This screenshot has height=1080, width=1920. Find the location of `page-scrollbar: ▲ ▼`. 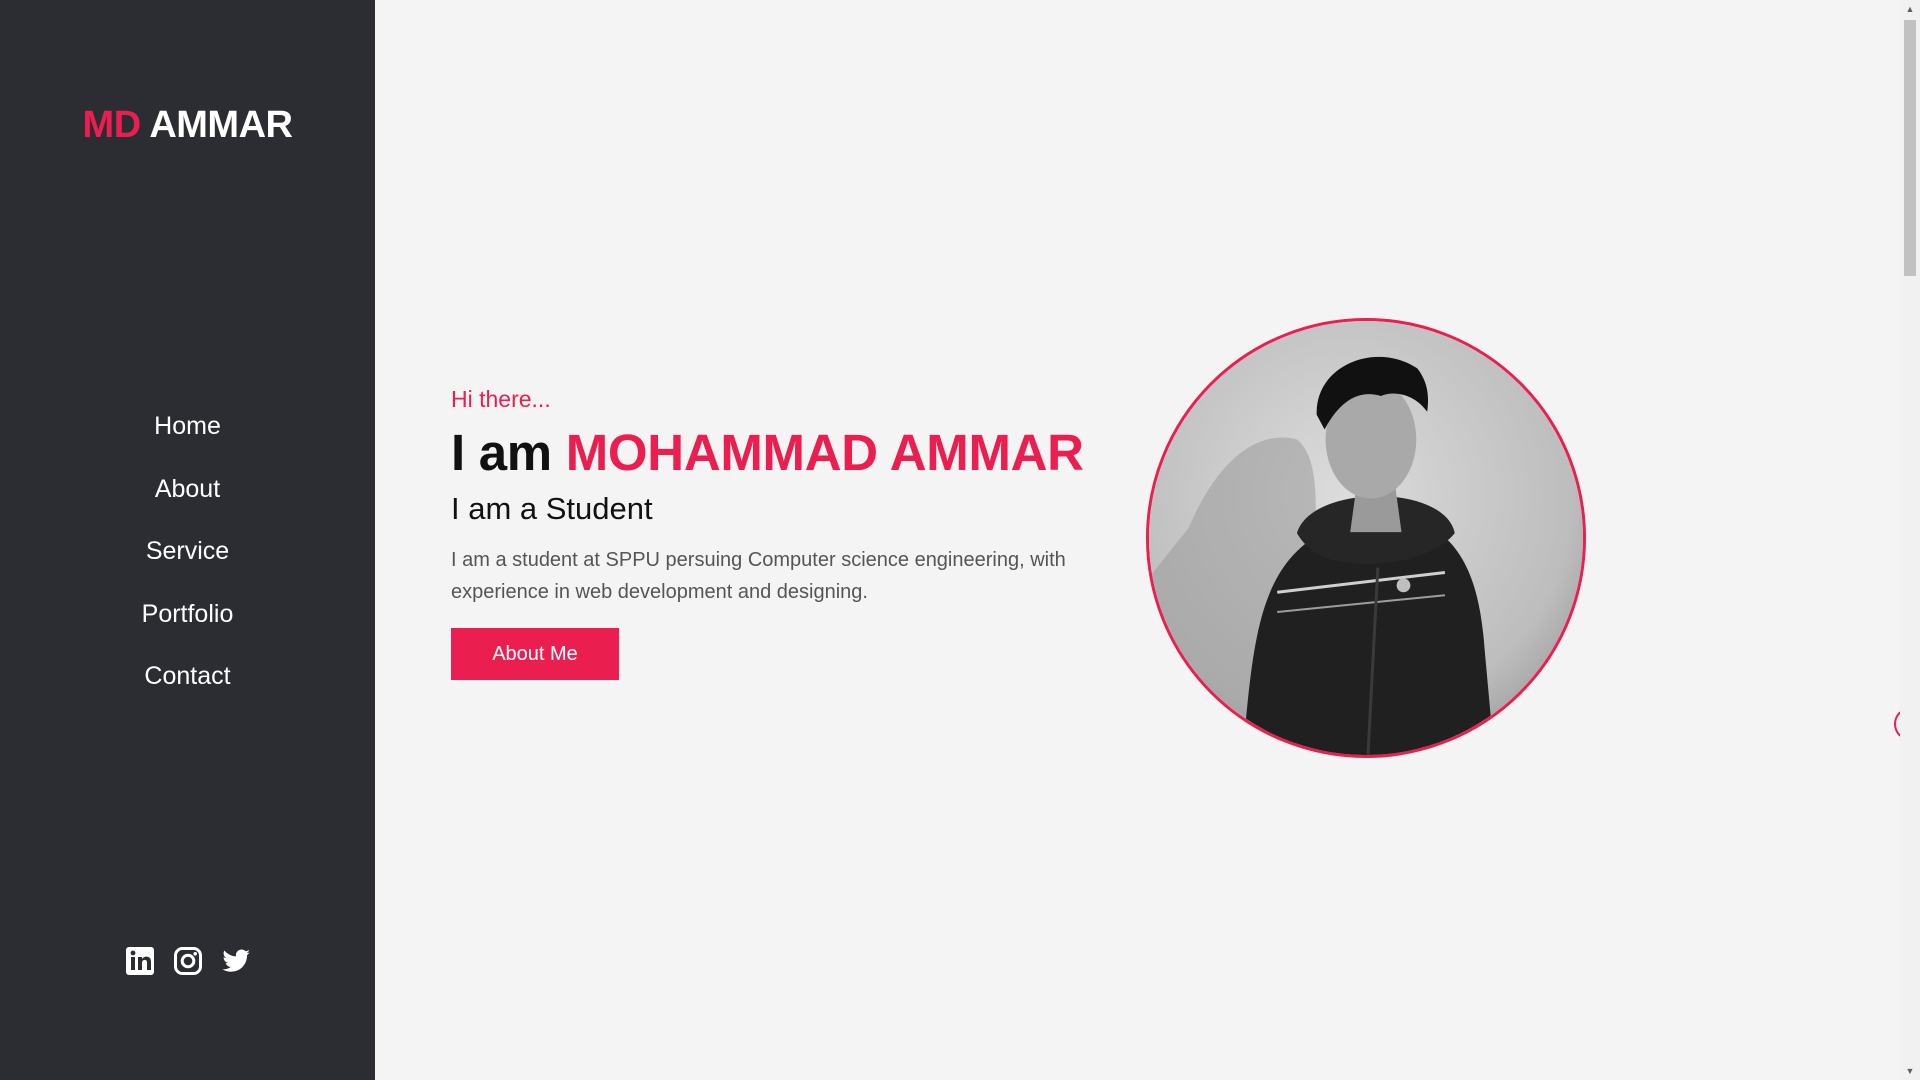

page-scrollbar: ▲ ▼ is located at coordinates (1910, 540).